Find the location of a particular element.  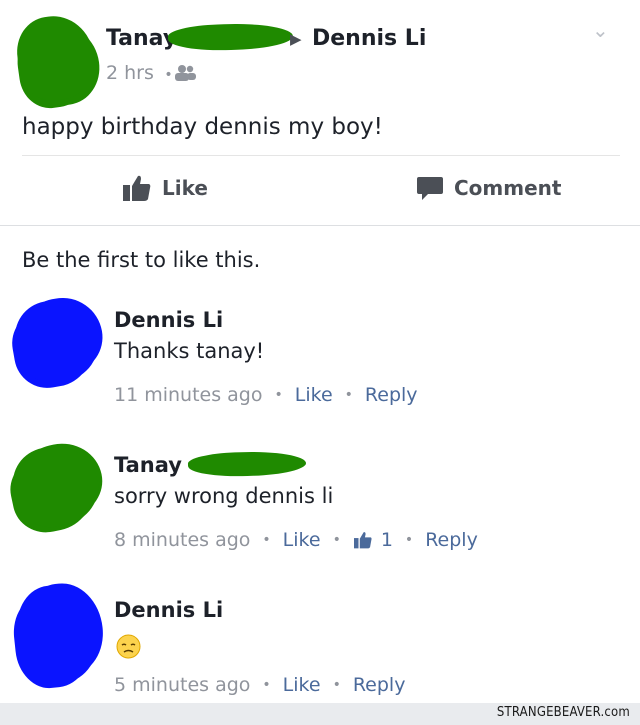

like-button: Like is located at coordinates (165, 188).